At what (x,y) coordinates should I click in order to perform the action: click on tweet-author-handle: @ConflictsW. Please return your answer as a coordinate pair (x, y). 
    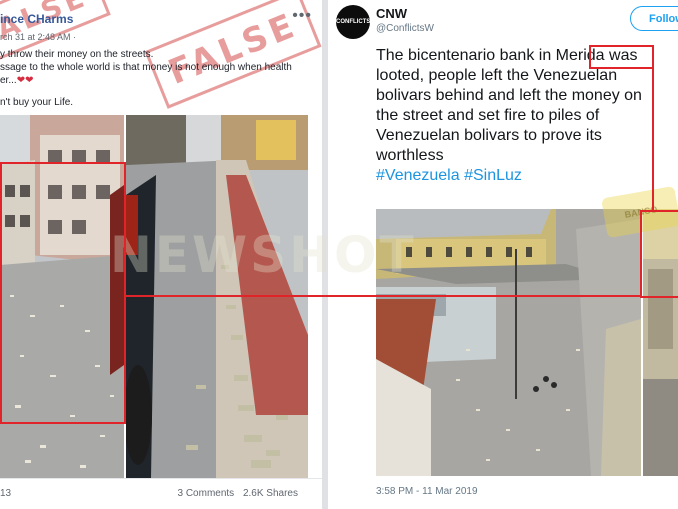
    Looking at the image, I should click on (405, 28).